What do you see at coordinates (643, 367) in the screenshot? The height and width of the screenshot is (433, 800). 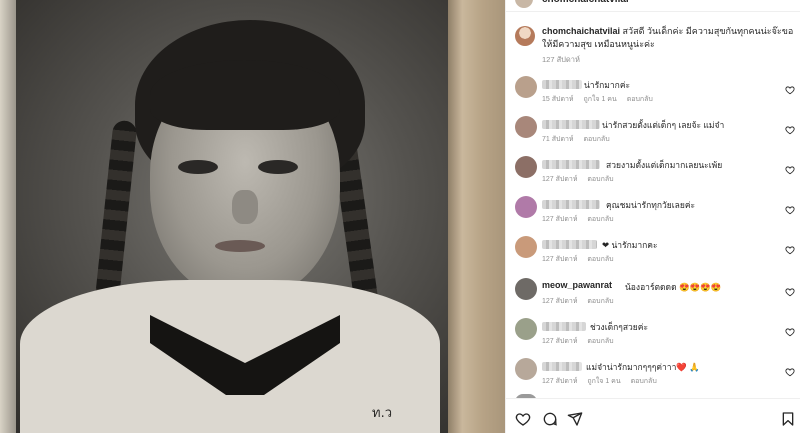 I see `comment-text: แม่จ๋าน่ารักมากๆๆๆค่าาา❤️ 🙏` at bounding box center [643, 367].